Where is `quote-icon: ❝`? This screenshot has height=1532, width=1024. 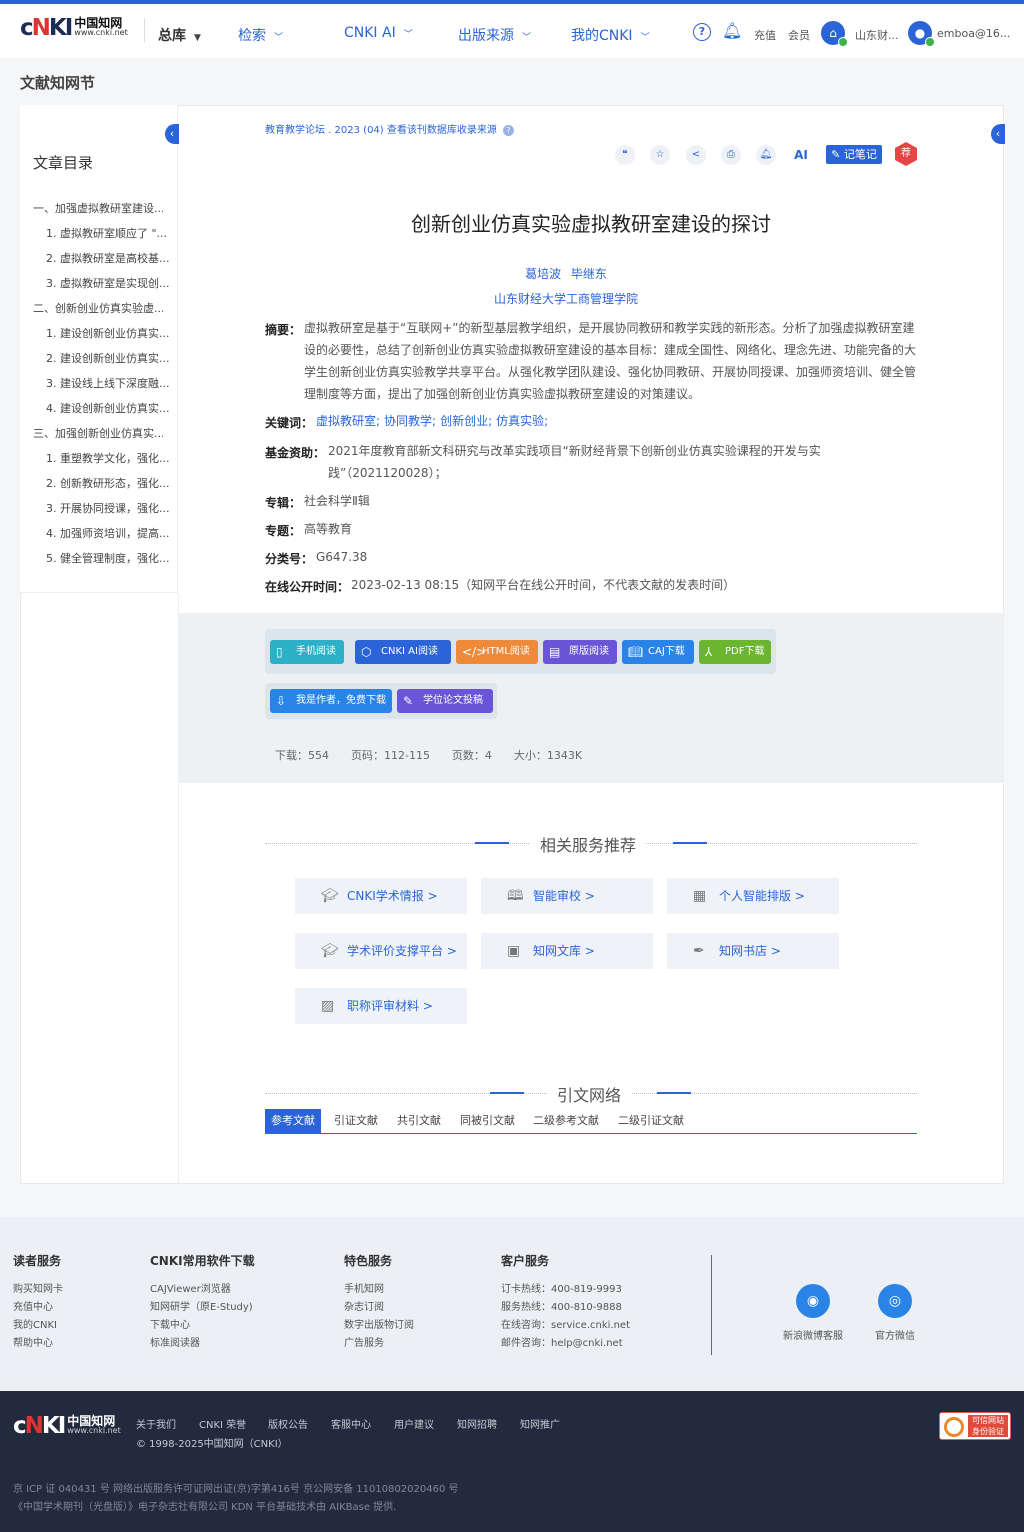
quote-icon: ❝ is located at coordinates (625, 155).